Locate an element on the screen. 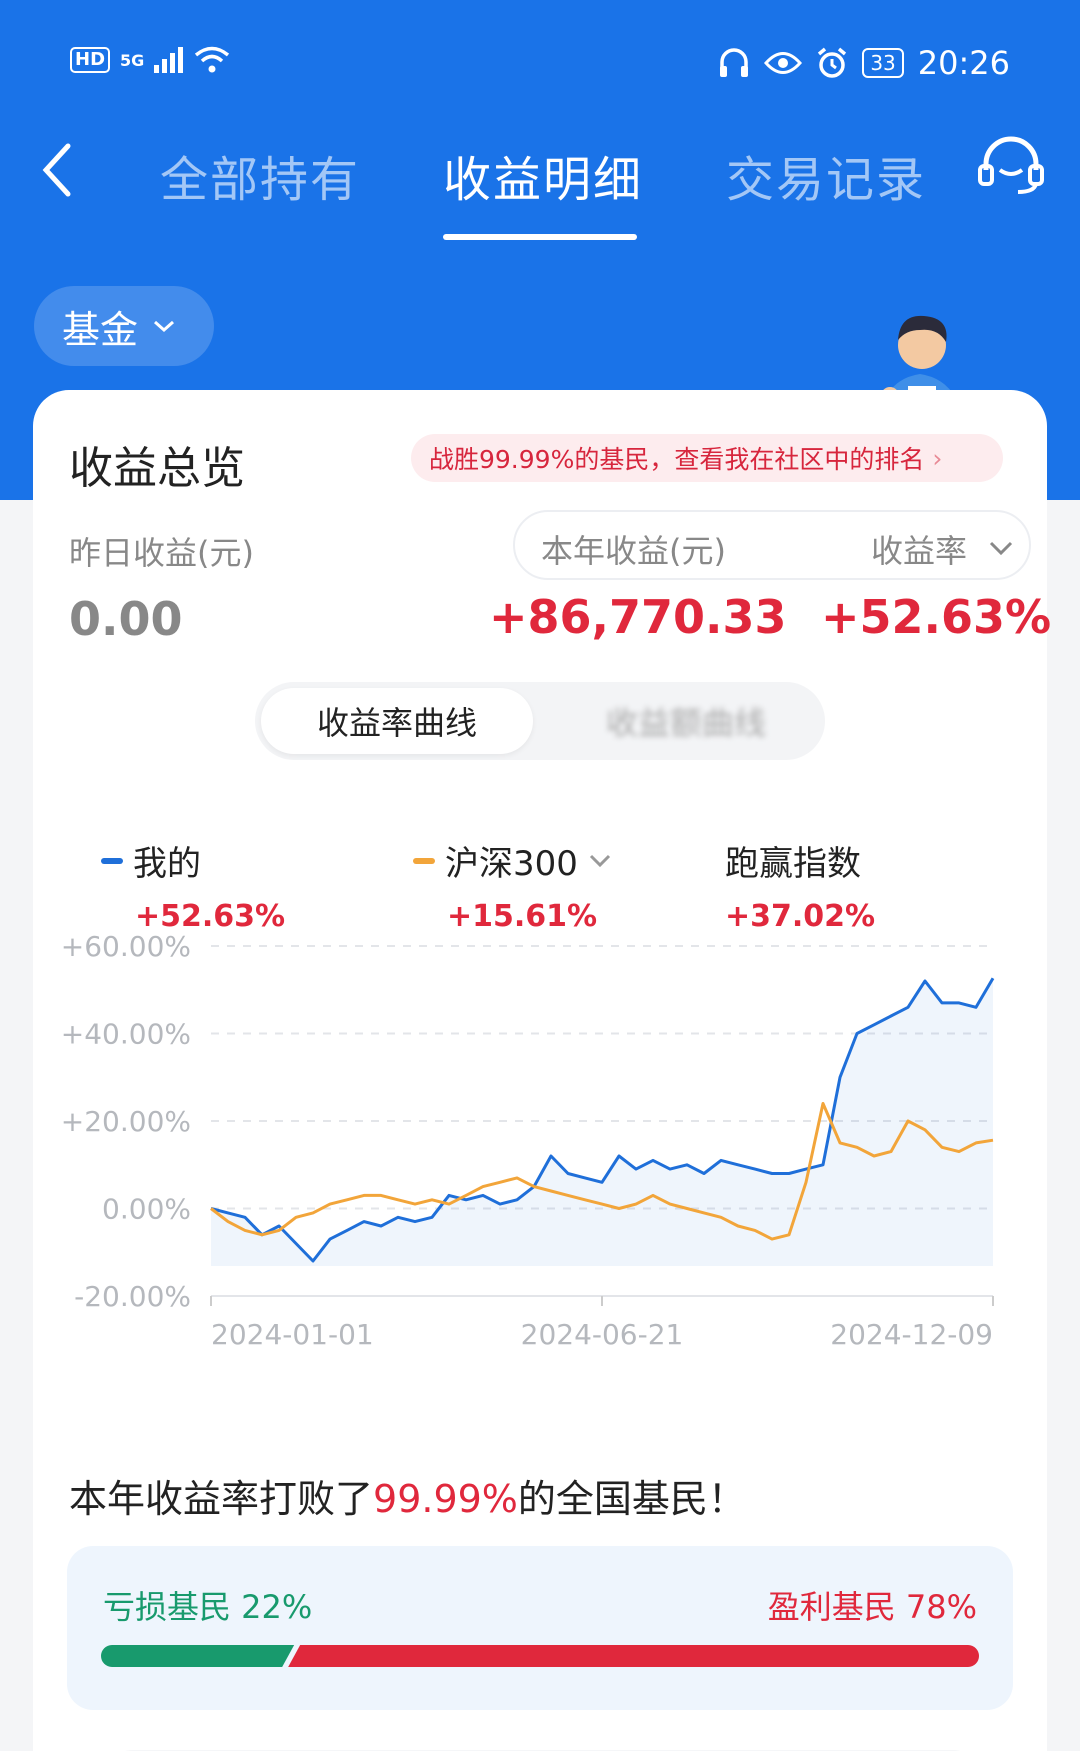 This screenshot has height=1751, width=1080. beat-suffix: 的全国基民！ is located at coordinates (631, 1499).